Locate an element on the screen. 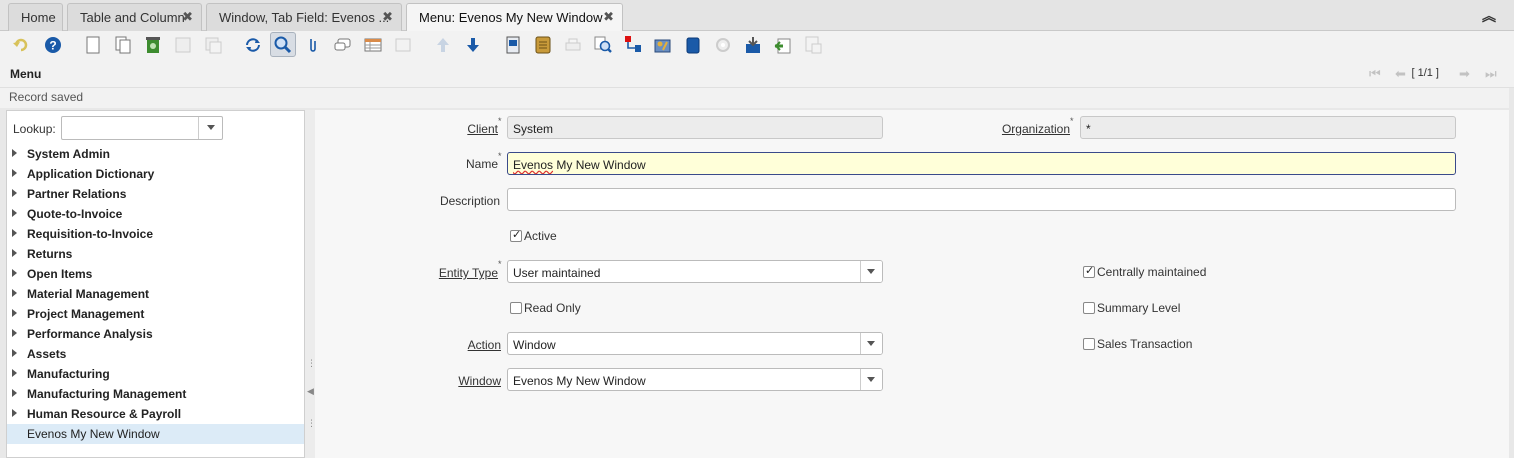 The image size is (1514, 458). collapse-left-icon: ◀ is located at coordinates (310, 391).